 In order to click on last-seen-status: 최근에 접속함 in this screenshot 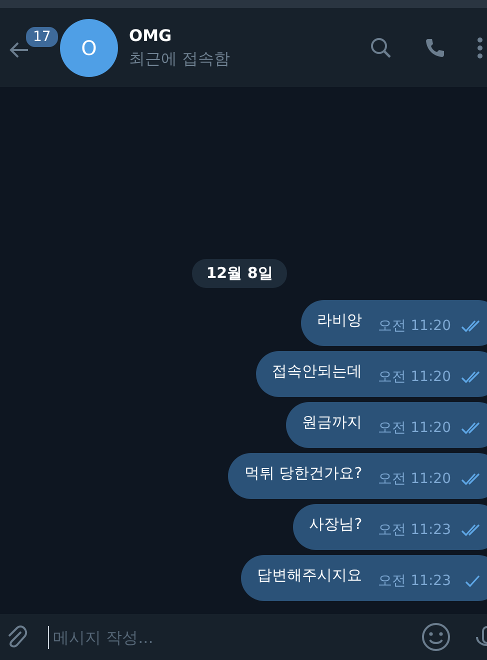, I will do `click(180, 59)`.